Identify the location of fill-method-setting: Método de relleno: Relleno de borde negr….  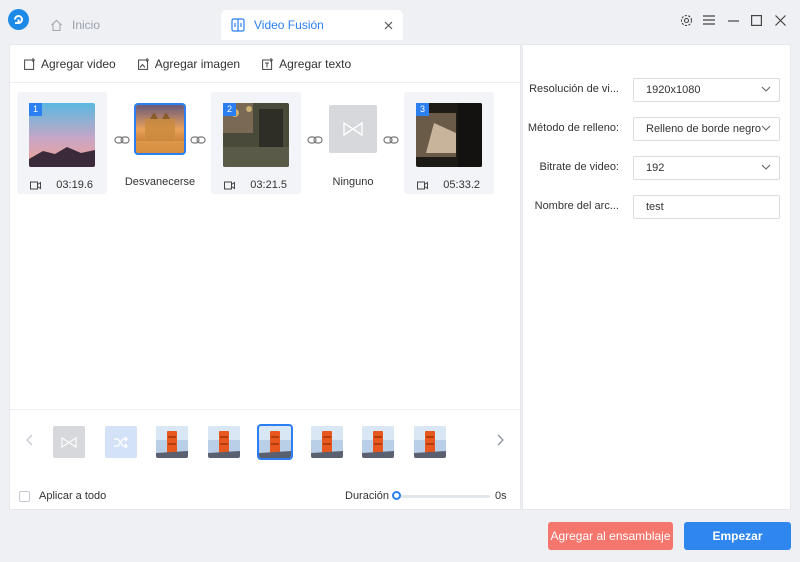
(657, 129).